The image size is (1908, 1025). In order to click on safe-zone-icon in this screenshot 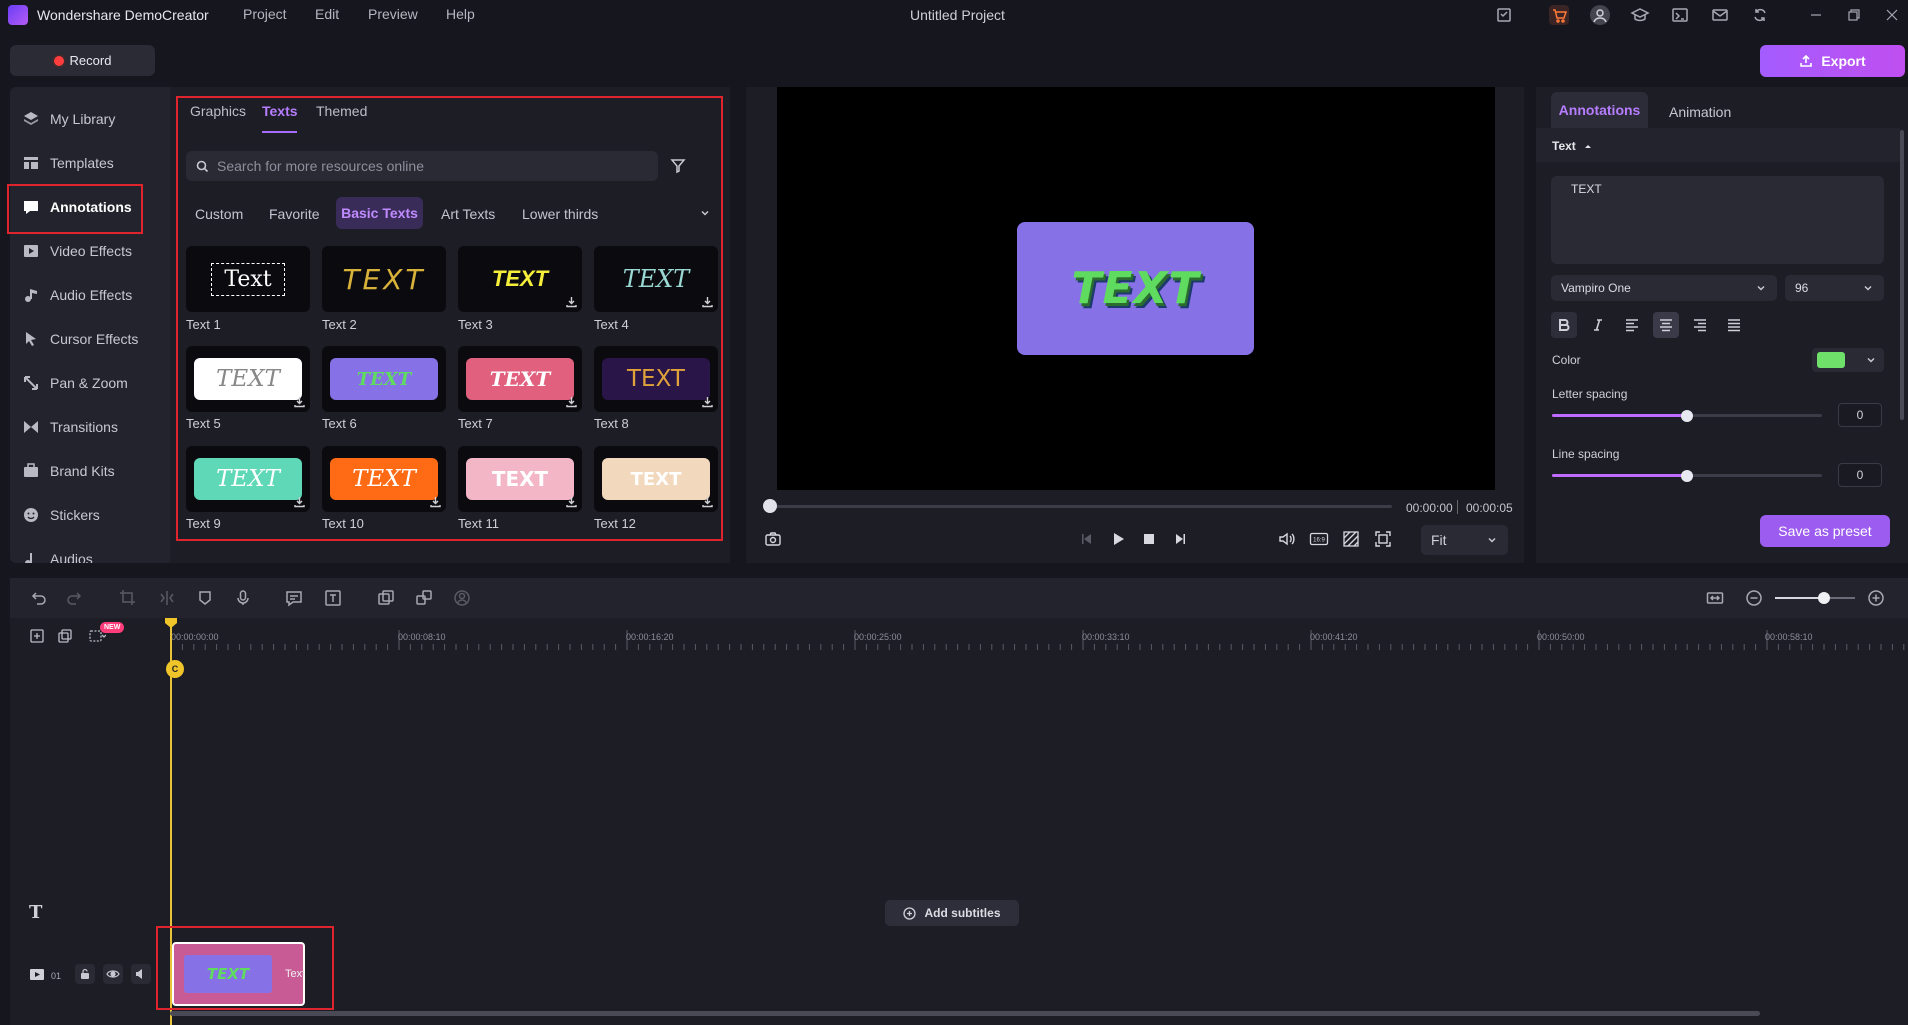, I will do `click(1351, 539)`.